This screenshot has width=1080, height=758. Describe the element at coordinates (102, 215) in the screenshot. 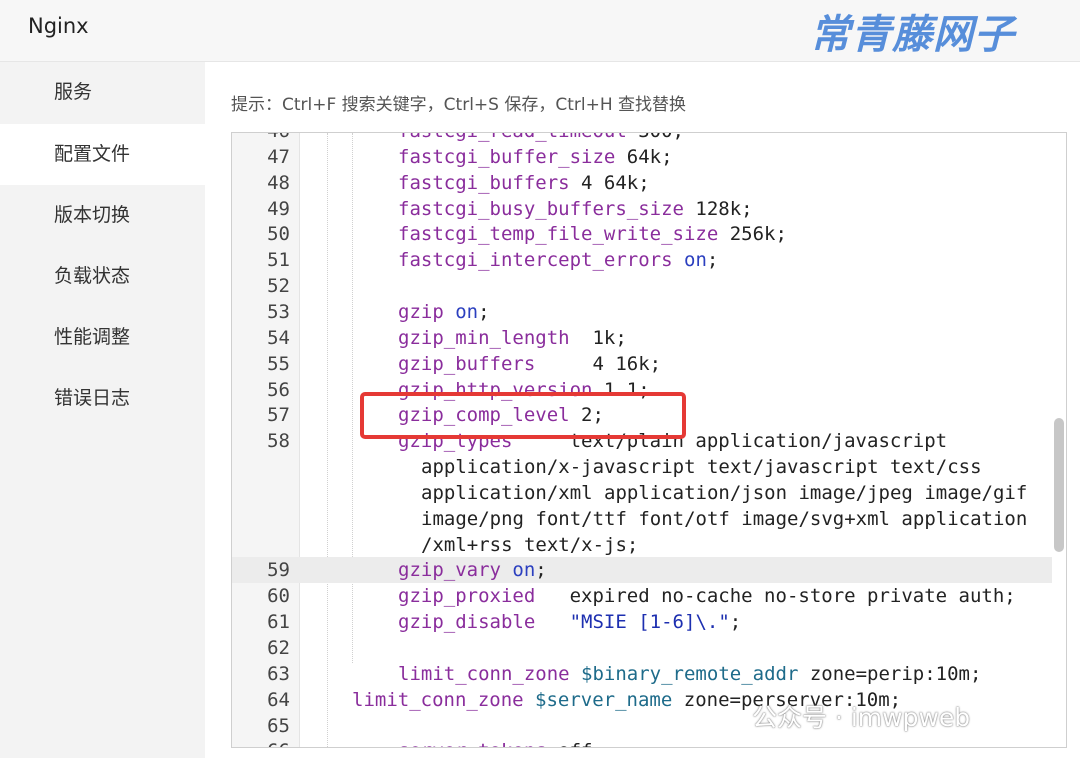

I see `sidebar-item-version-switch: 版本切换` at that location.